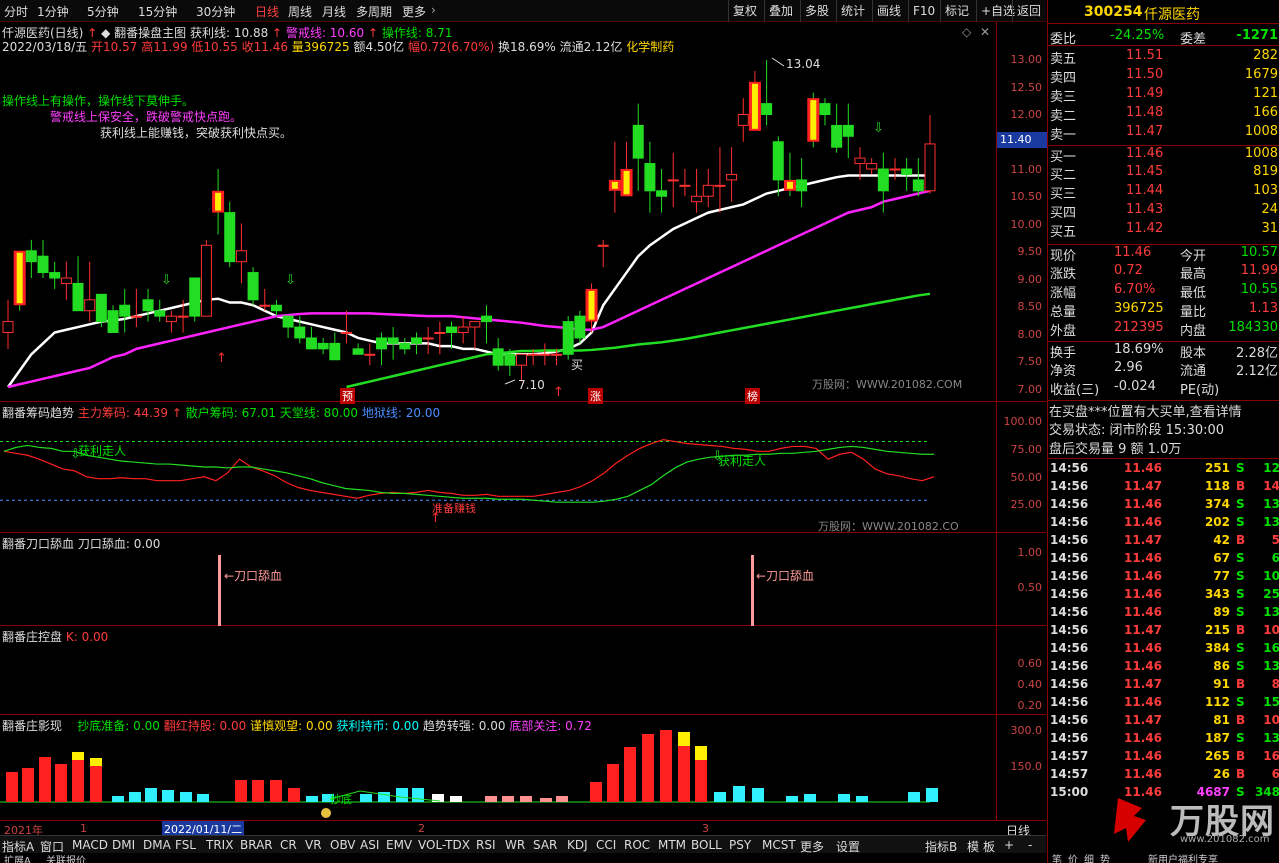 Image resolution: width=1279 pixels, height=863 pixels. Describe the element at coordinates (486, 845) in the screenshot. I see `indicator-tab-14: RSI` at that location.